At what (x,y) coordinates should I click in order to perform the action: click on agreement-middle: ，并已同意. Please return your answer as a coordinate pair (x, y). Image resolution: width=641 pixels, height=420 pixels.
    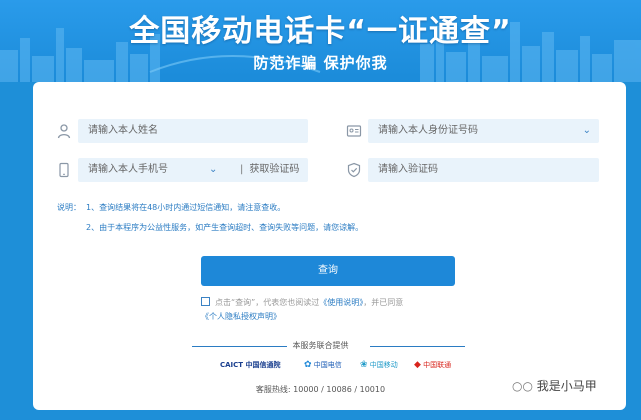
    Looking at the image, I should click on (383, 302).